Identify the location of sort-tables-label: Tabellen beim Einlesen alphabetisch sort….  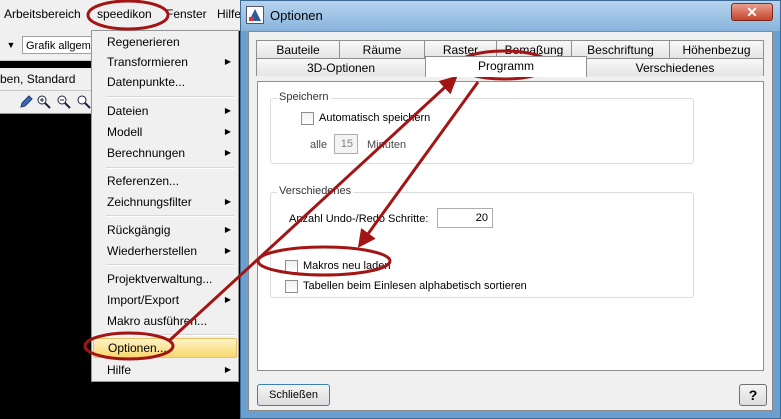
(415, 286).